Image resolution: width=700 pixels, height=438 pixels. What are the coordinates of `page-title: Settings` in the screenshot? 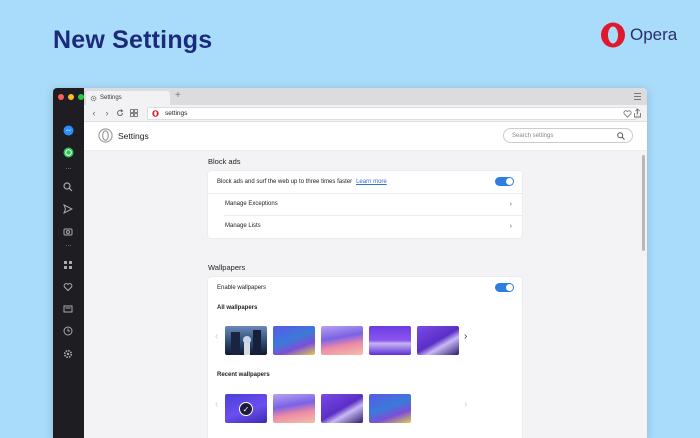 It's located at (133, 136).